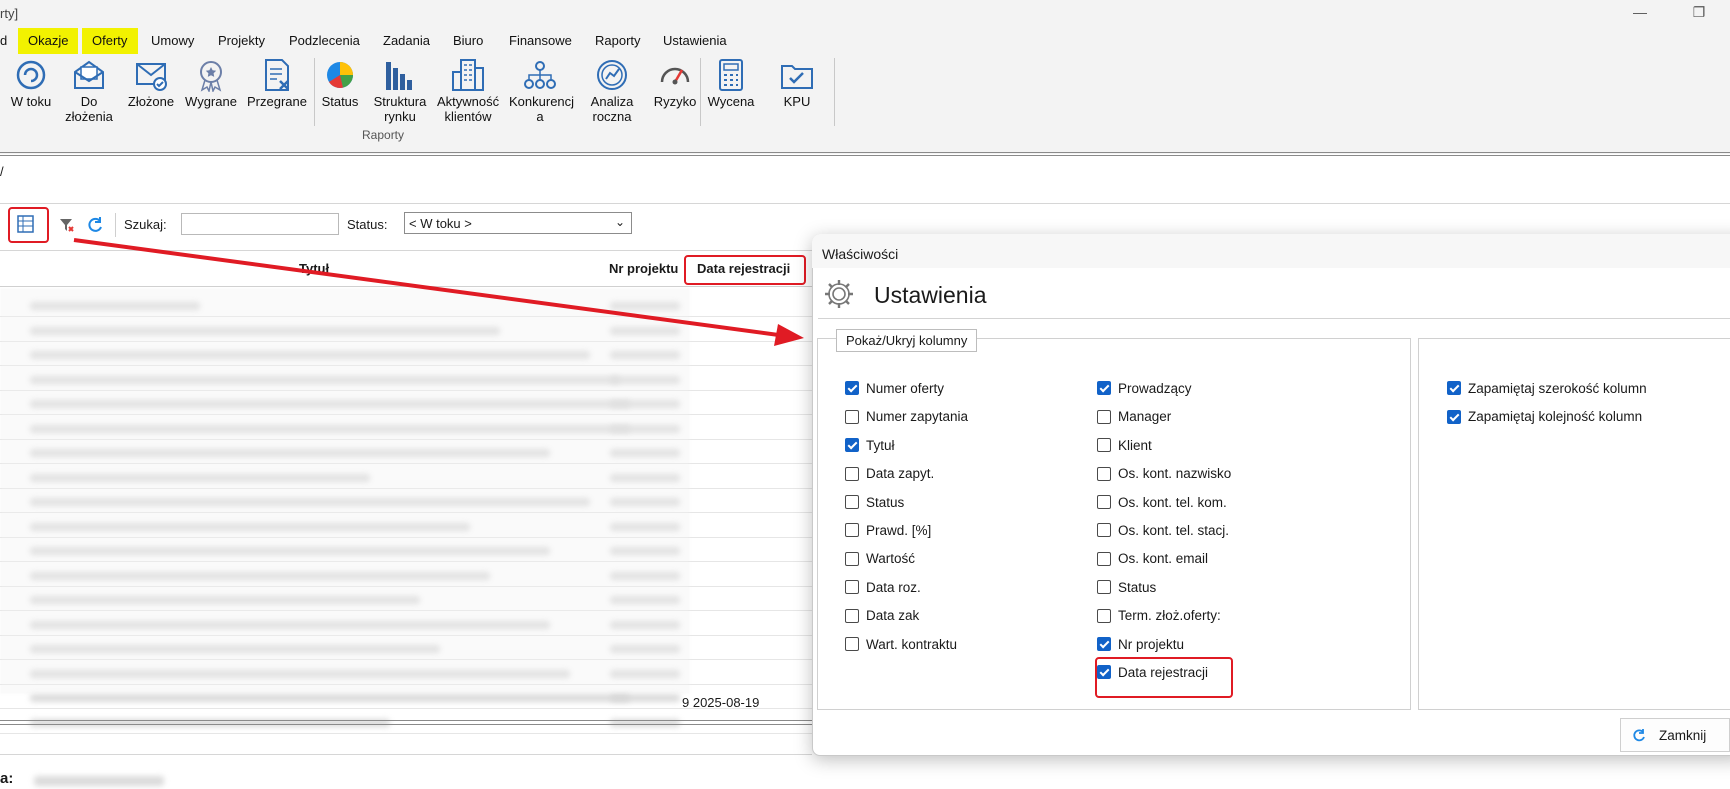 Image resolution: width=1730 pixels, height=789 pixels. I want to click on checkbox-label: Wartość, so click(891, 559).